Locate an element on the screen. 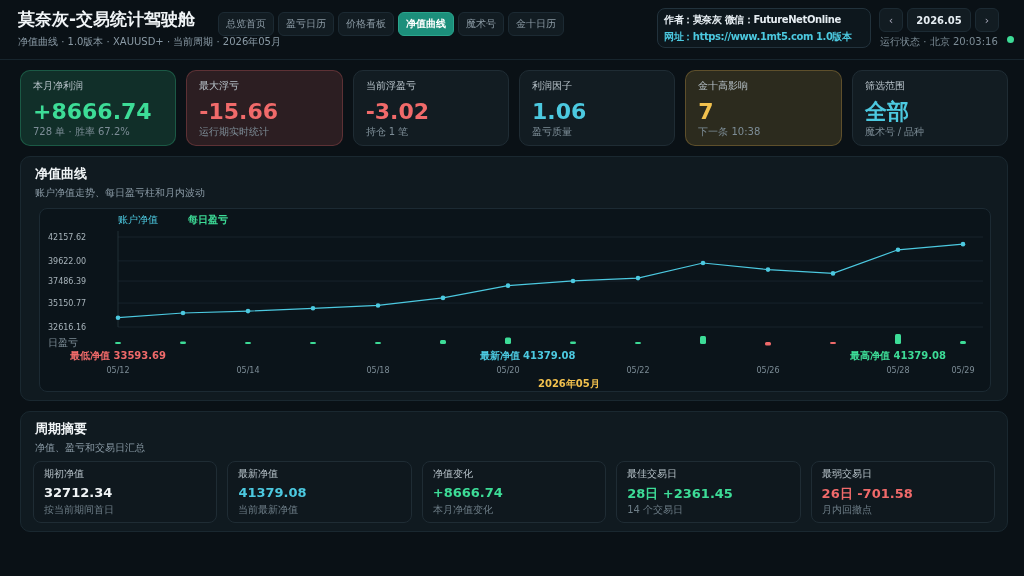 This screenshot has height=576, width=1024. summary-note: 月内回撤点 is located at coordinates (847, 510).